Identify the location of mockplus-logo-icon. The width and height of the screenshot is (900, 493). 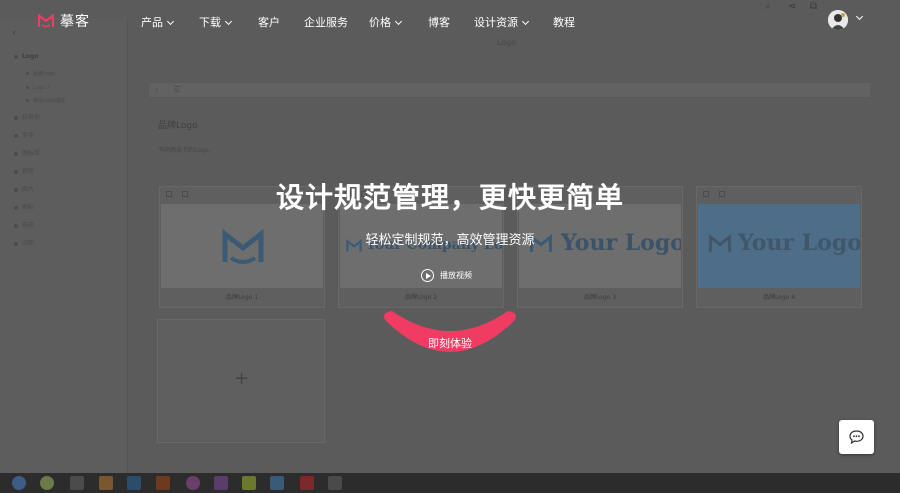
(46, 21).